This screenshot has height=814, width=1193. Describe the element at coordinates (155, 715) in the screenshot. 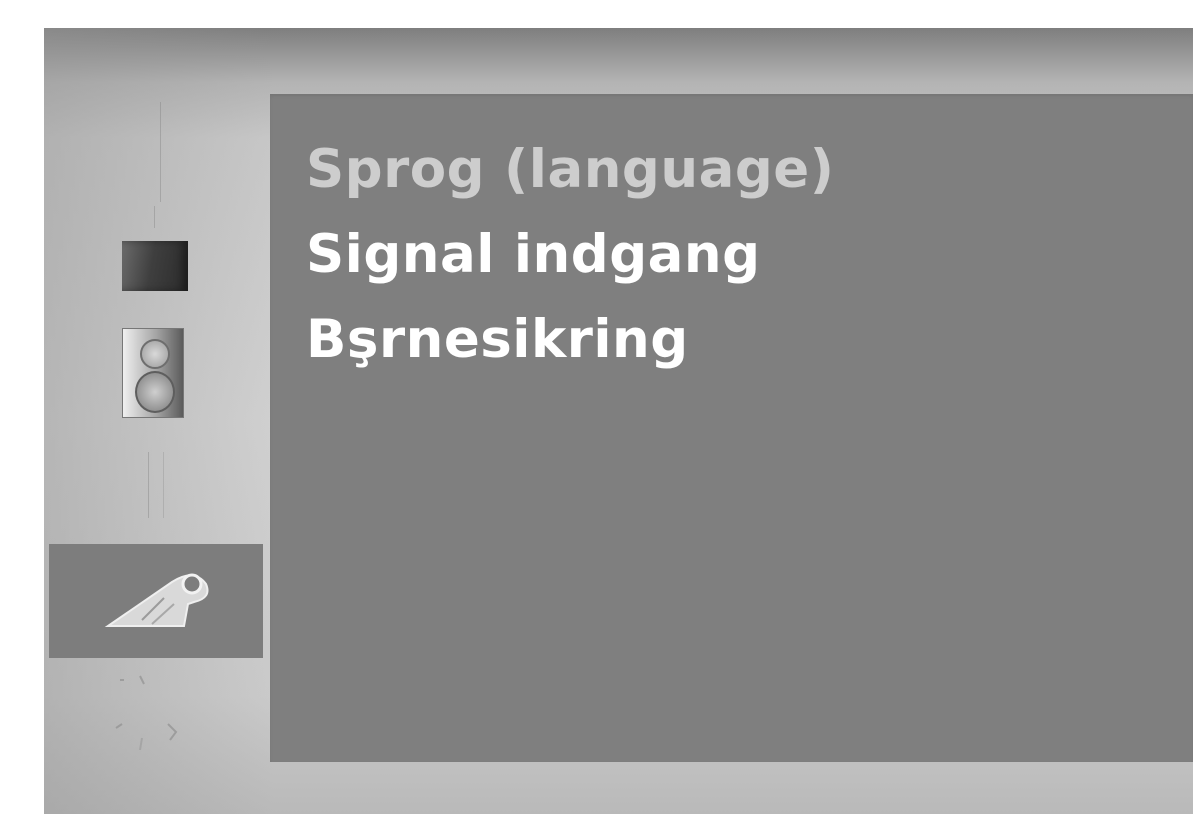

I see `screen-icon` at that location.